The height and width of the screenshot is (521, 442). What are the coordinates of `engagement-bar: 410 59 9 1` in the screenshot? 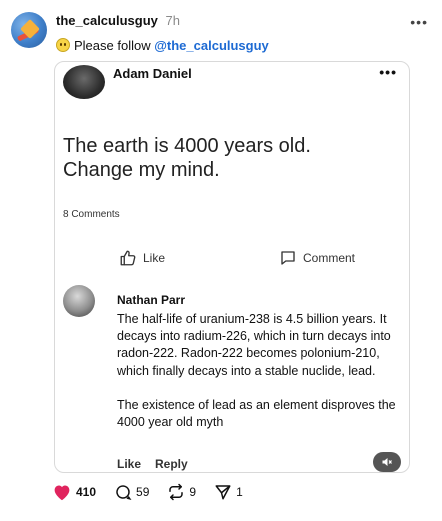 It's located at (156, 492).